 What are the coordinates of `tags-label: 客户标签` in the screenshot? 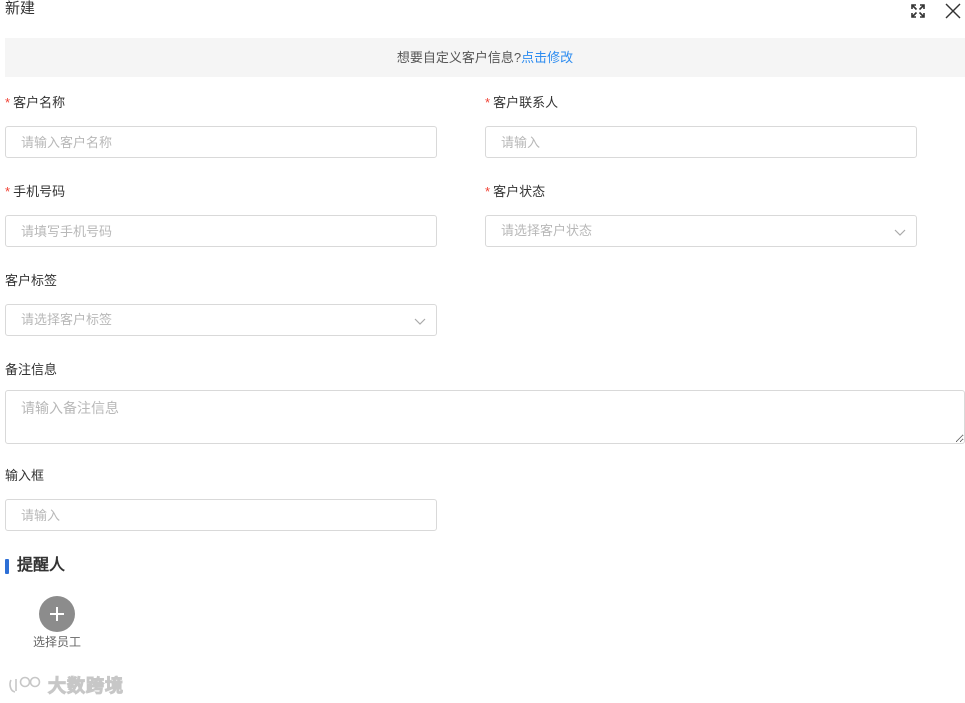 It's located at (31, 280).